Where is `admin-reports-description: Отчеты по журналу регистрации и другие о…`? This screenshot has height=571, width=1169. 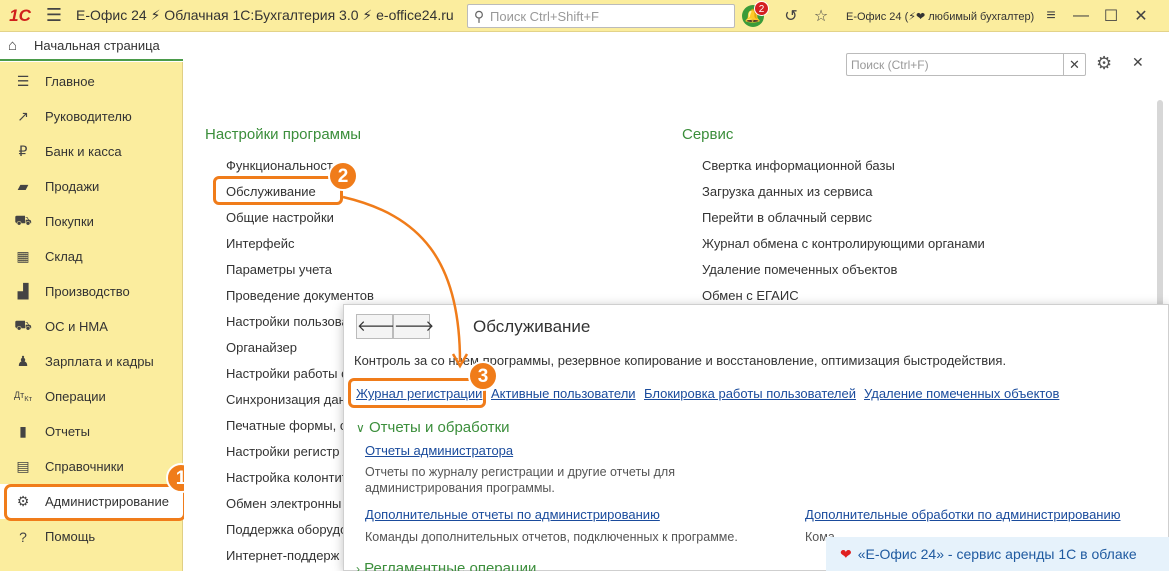
admin-reports-description: Отчеты по журналу регистрации и другие о… is located at coordinates (520, 480).